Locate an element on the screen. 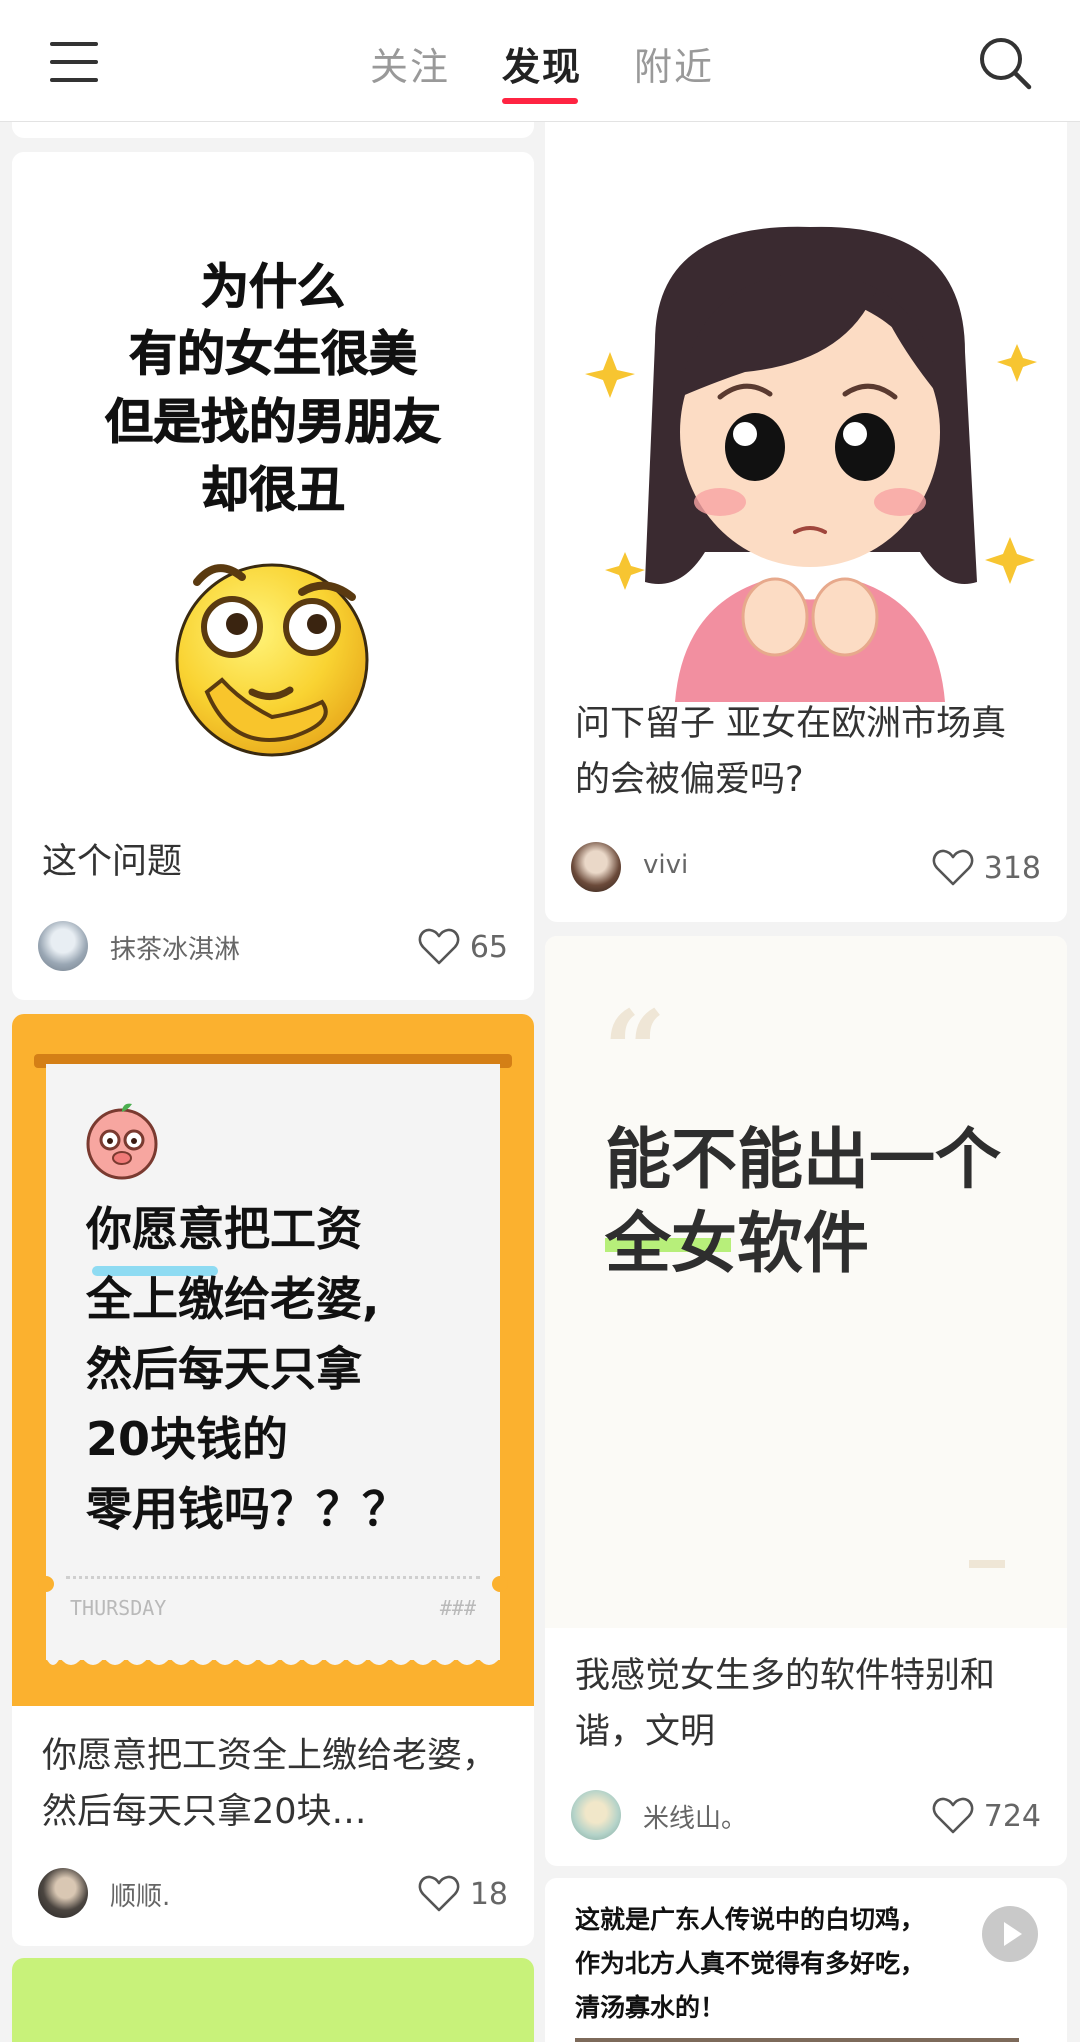 The width and height of the screenshot is (1080, 2042). like-button: 65 is located at coordinates (463, 947).